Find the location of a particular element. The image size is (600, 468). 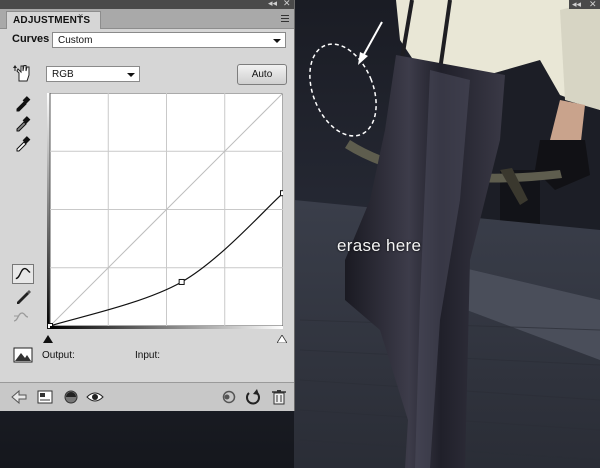

window-controls: ◂◂ ✕ is located at coordinates (584, 4).